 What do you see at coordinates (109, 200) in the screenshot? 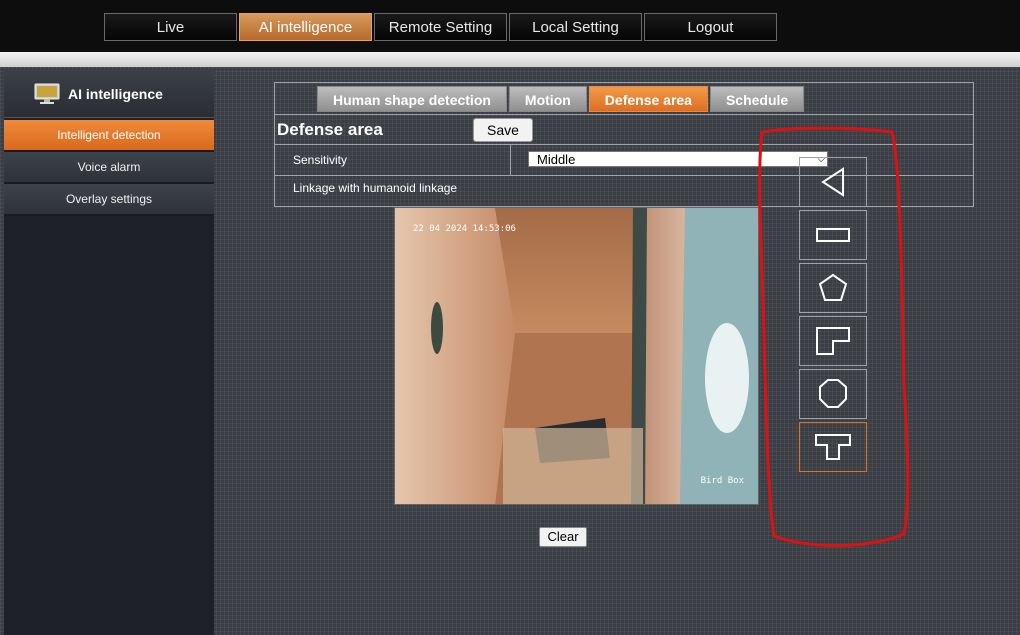
I see `sidebar-item-overlay-settings: Overlay settings` at bounding box center [109, 200].